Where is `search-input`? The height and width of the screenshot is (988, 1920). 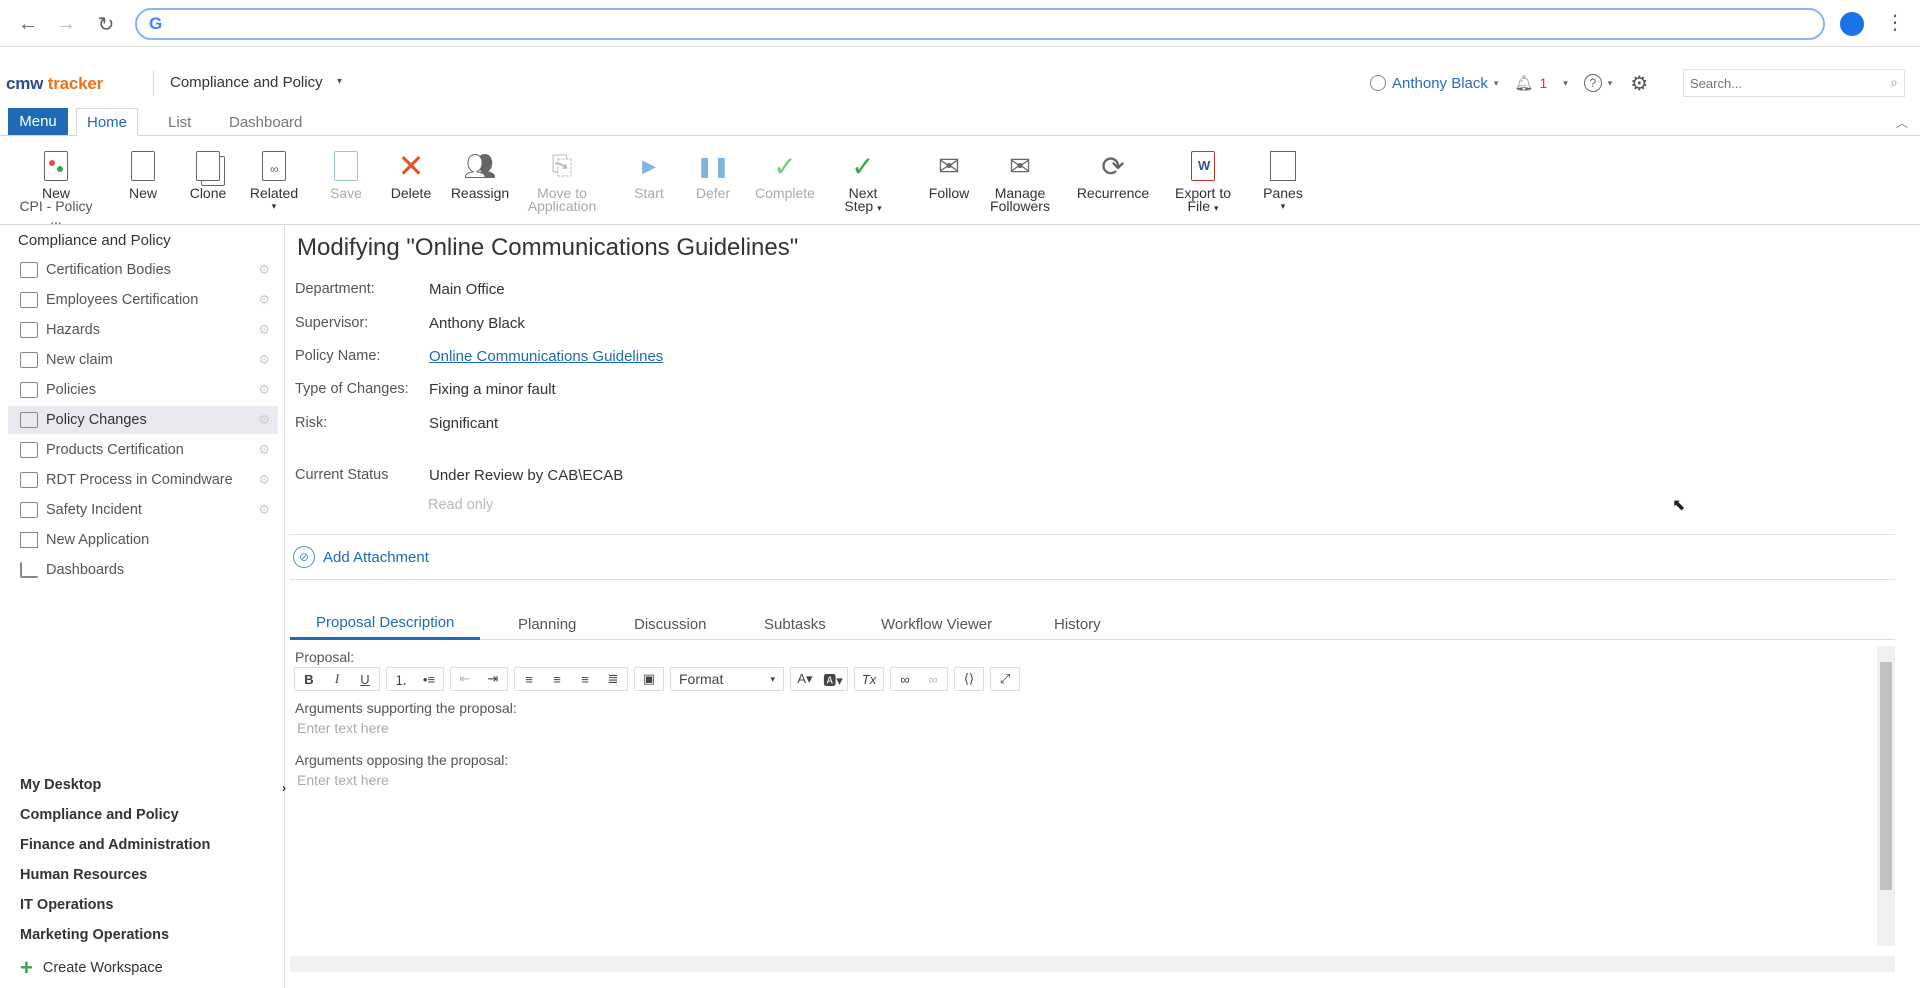 search-input is located at coordinates (1779, 83).